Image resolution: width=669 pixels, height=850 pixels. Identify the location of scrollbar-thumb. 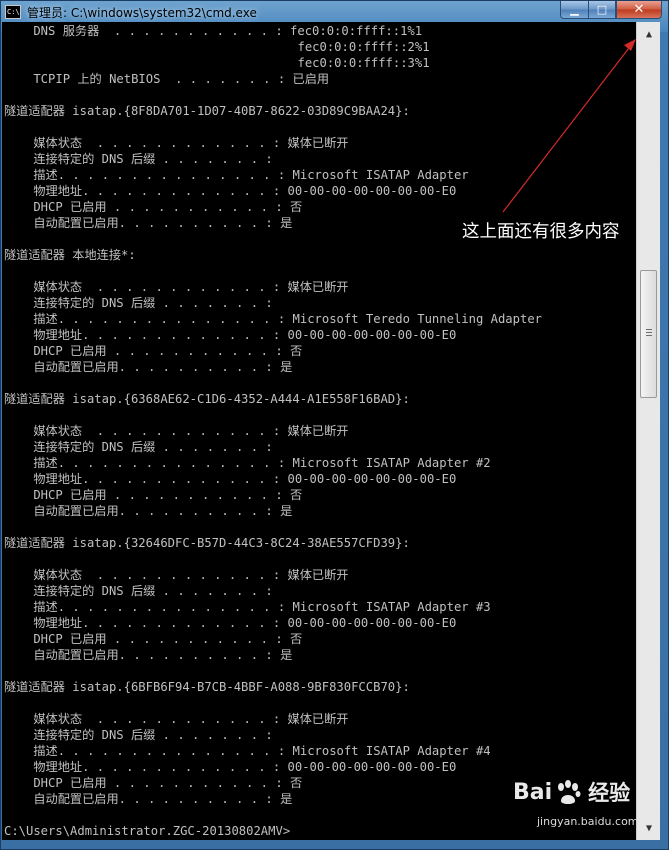
(648, 334).